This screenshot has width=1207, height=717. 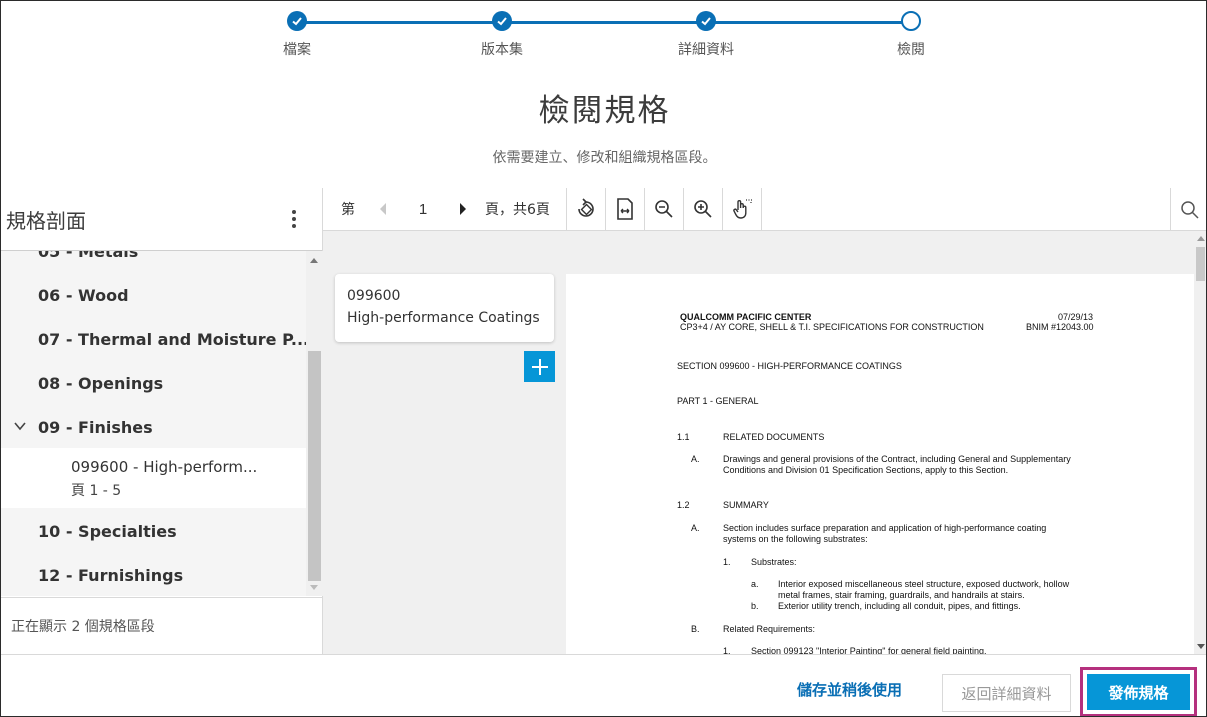 I want to click on tree-item: 10 - Specialties, so click(x=153, y=531).